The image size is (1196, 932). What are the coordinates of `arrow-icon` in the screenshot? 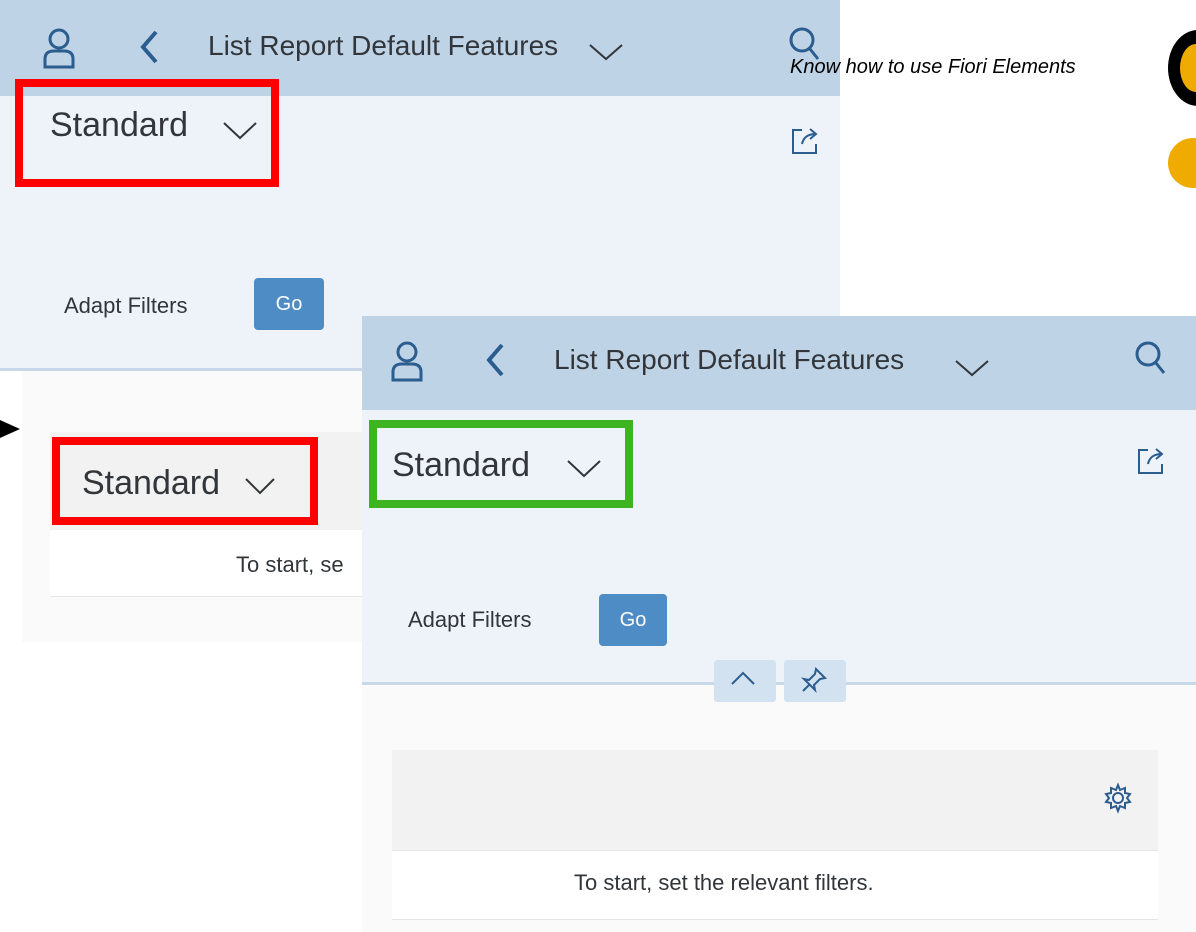 It's located at (11, 429).